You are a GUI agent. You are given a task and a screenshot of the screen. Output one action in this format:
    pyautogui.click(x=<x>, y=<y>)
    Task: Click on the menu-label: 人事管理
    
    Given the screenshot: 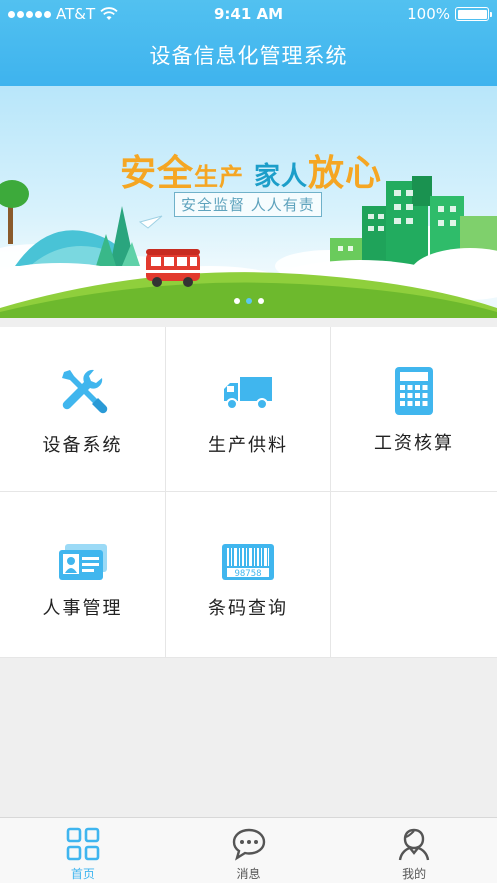 What is the action you would take?
    pyautogui.click(x=82, y=608)
    